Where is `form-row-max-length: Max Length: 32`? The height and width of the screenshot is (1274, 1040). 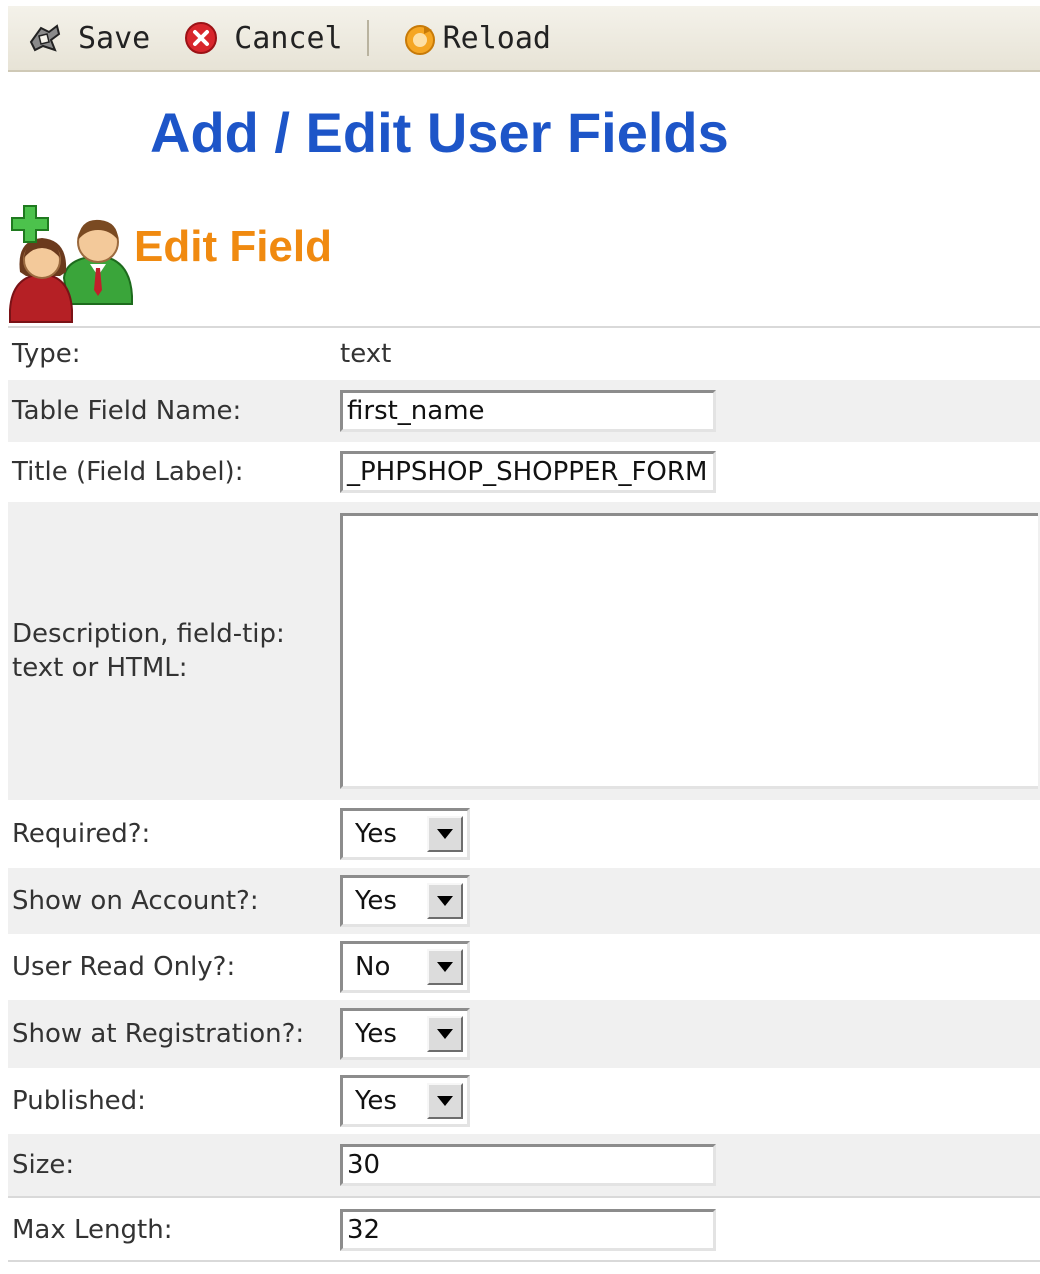 form-row-max-length: Max Length: 32 is located at coordinates (524, 1229).